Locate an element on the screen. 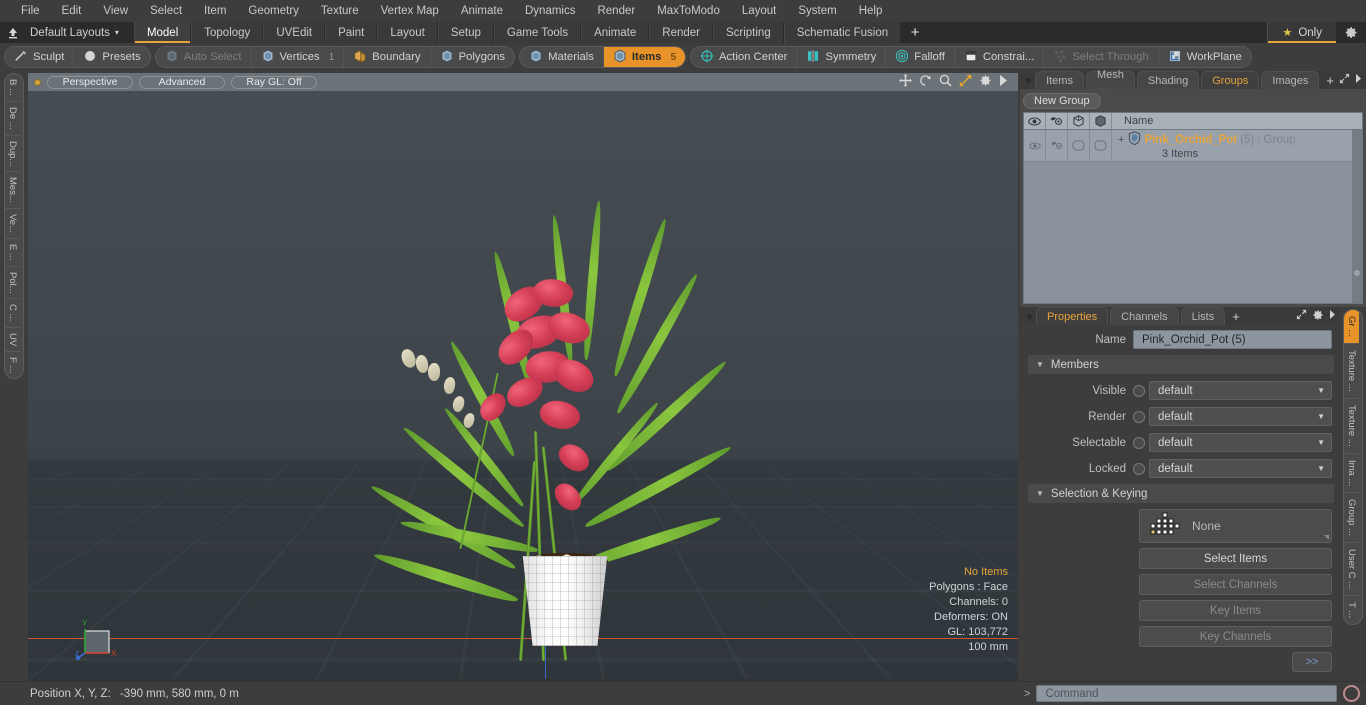 Image resolution: width=1366 pixels, height=705 pixels. panel-tab-images: Images is located at coordinates (1290, 80).